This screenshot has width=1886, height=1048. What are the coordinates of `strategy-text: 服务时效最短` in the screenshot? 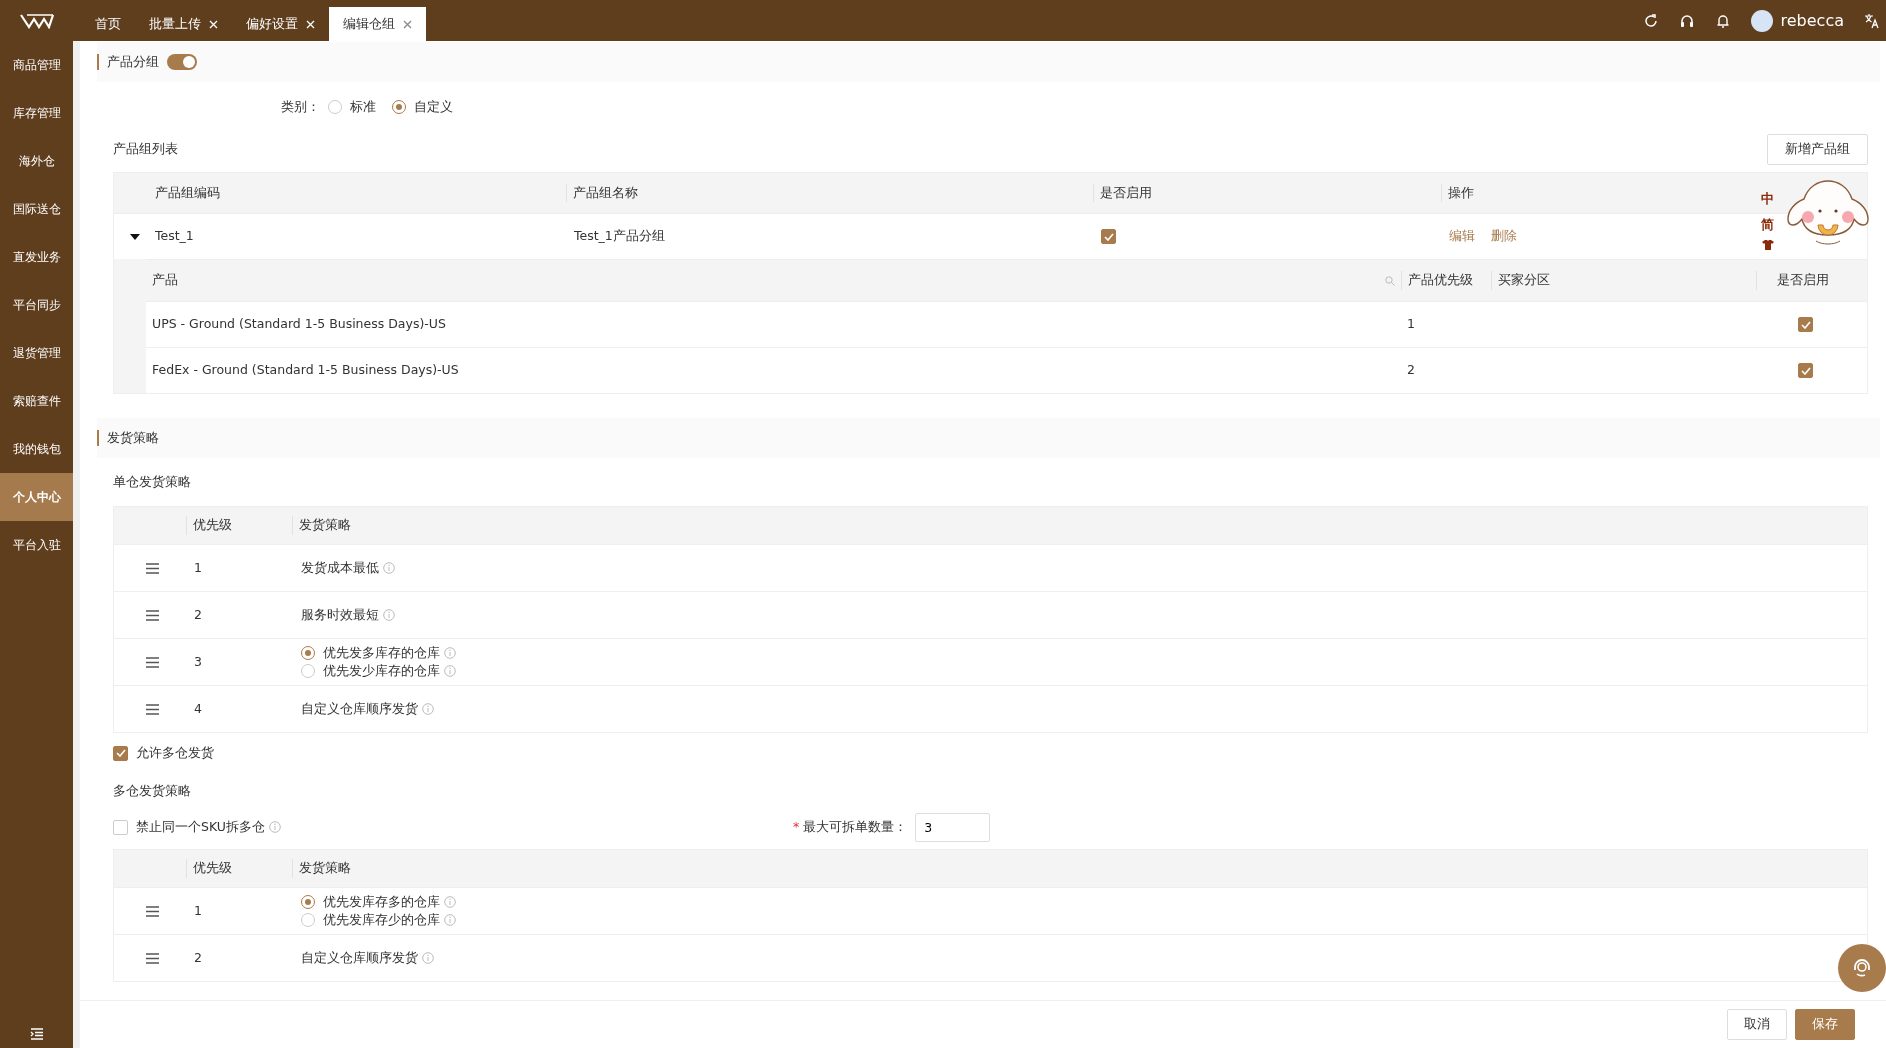 It's located at (340, 614).